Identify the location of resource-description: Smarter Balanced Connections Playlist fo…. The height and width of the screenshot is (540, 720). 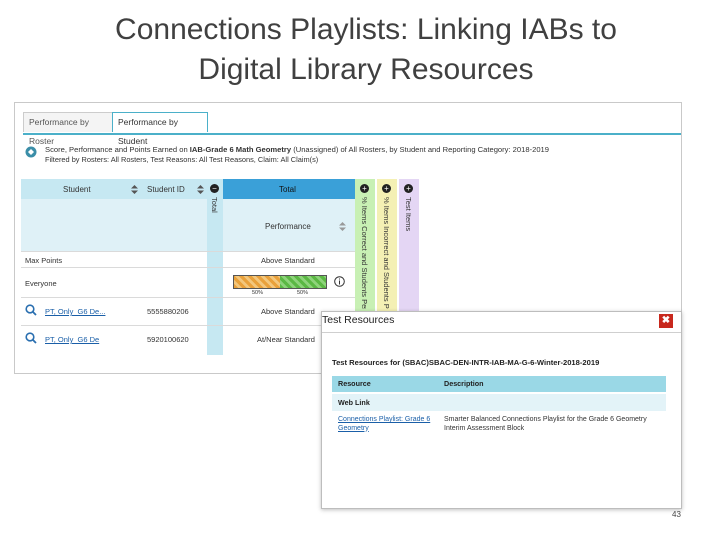
(545, 424).